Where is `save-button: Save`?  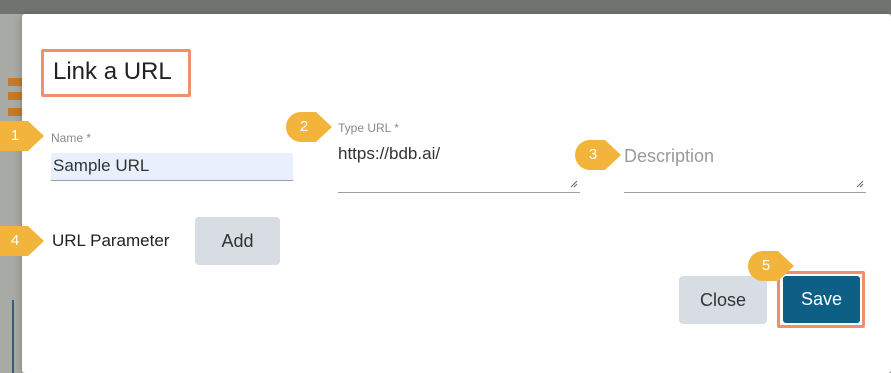
save-button: Save is located at coordinates (821, 299).